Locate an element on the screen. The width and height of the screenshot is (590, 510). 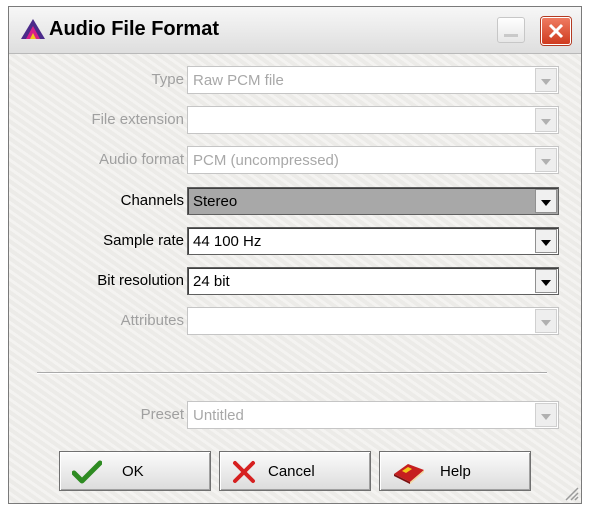
row-channels: Channels Stereo is located at coordinates (296, 201).